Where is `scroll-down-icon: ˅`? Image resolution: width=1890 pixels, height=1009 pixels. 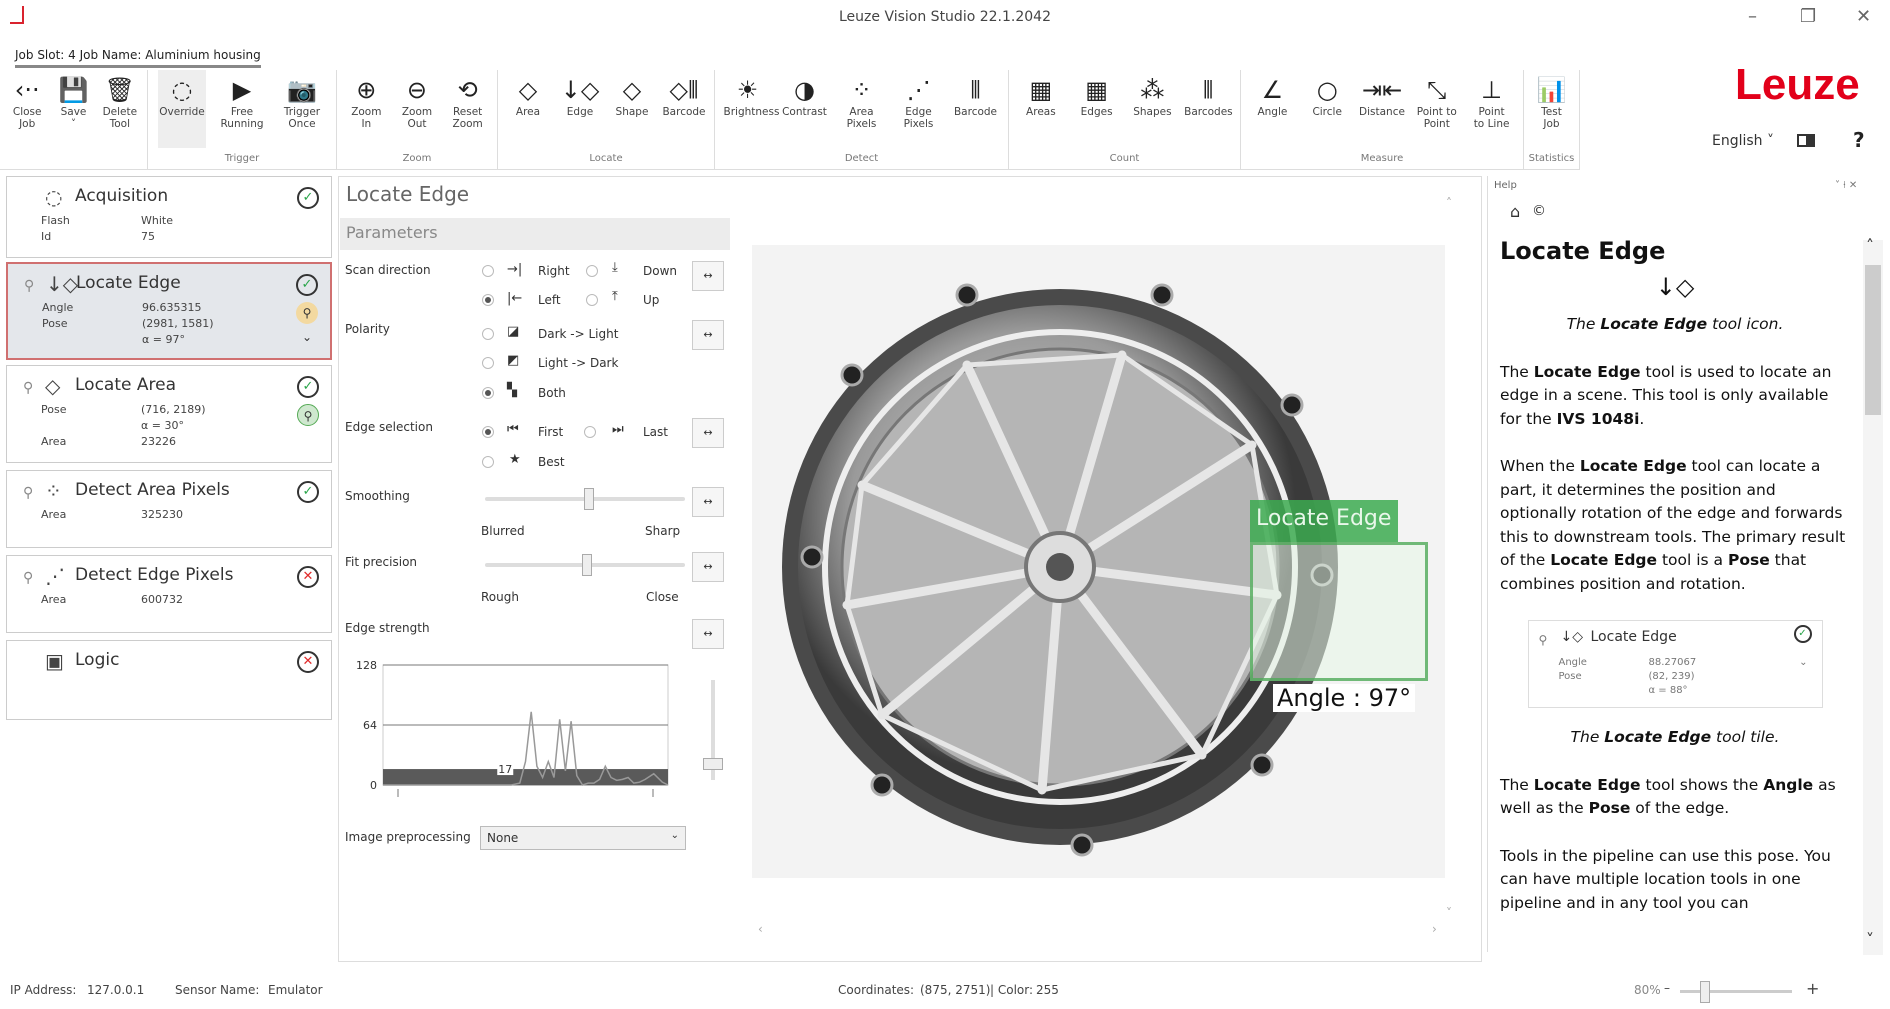
scroll-down-icon: ˅ is located at coordinates (1449, 913).